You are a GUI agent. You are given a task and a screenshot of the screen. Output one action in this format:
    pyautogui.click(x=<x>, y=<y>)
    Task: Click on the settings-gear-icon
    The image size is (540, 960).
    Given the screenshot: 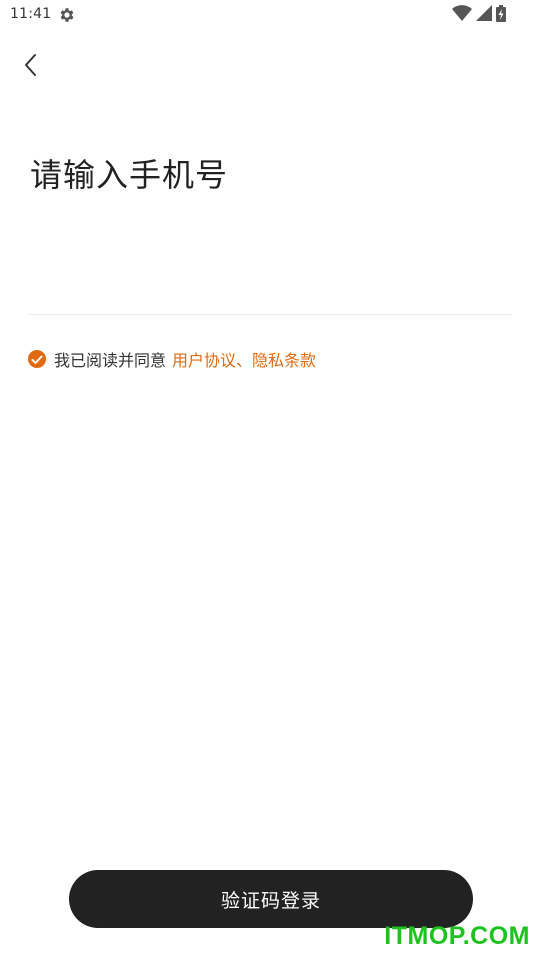 What is the action you would take?
    pyautogui.click(x=67, y=15)
    